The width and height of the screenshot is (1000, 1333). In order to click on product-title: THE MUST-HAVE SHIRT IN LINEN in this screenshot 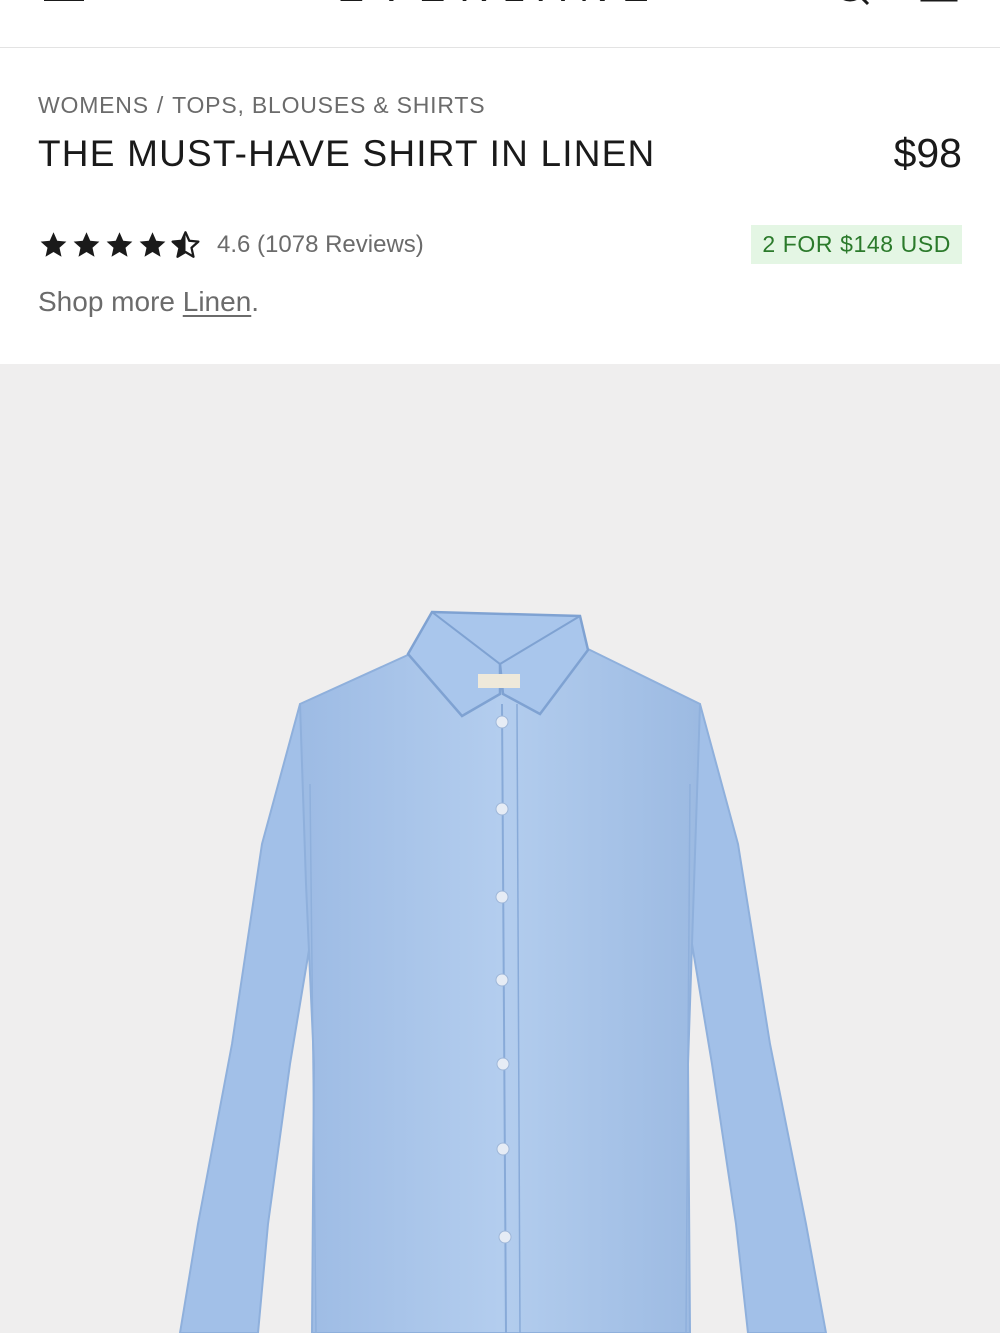, I will do `click(347, 153)`.